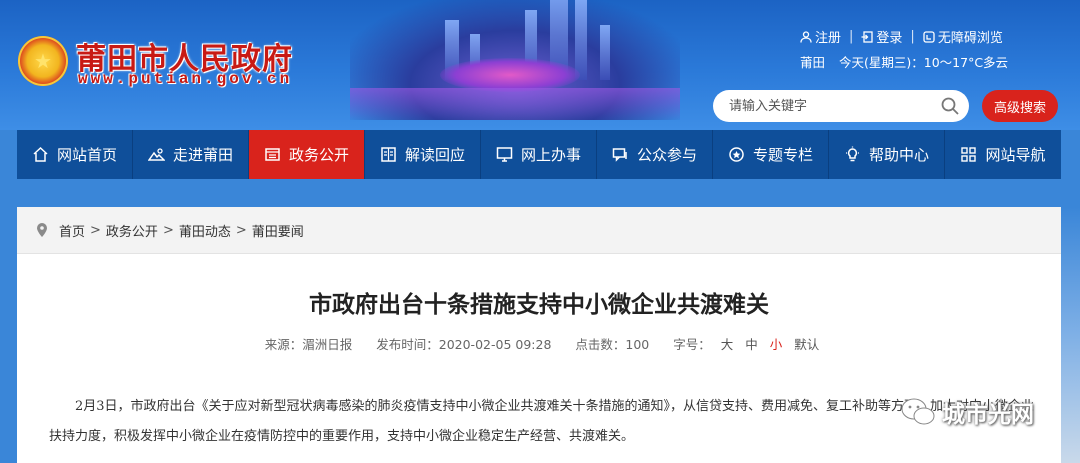 This screenshot has height=463, width=1080. What do you see at coordinates (504, 154) in the screenshot?
I see `monitor-icon` at bounding box center [504, 154].